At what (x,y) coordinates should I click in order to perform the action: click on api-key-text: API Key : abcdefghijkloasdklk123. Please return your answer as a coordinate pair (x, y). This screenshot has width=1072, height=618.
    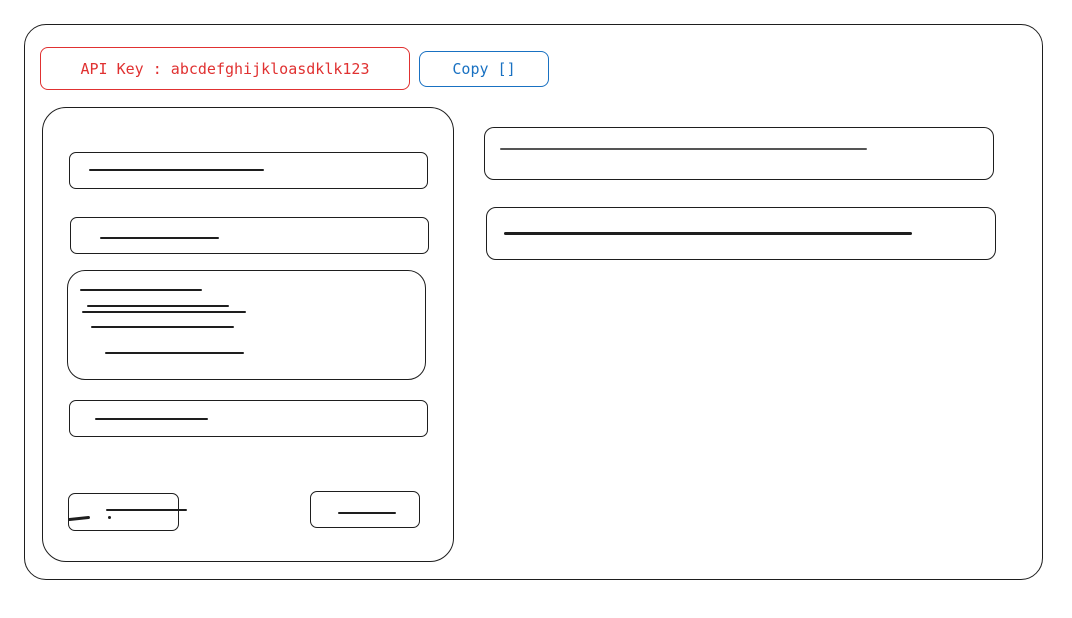
    Looking at the image, I should click on (225, 68).